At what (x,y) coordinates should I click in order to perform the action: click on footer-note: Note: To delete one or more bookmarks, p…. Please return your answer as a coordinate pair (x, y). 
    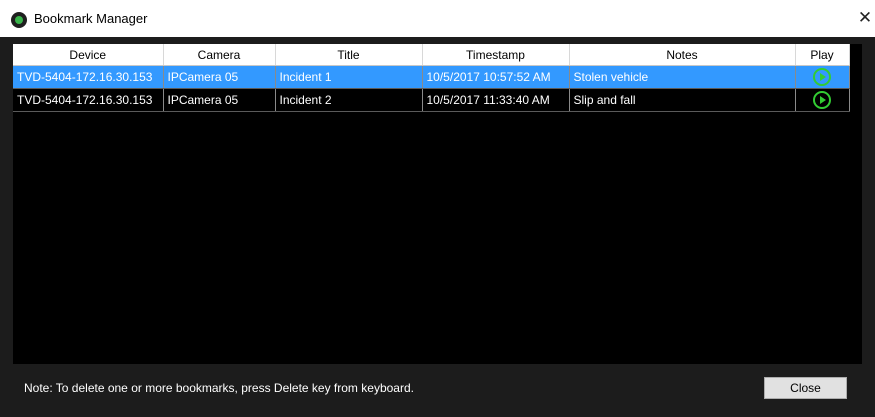
    Looking at the image, I should click on (219, 388).